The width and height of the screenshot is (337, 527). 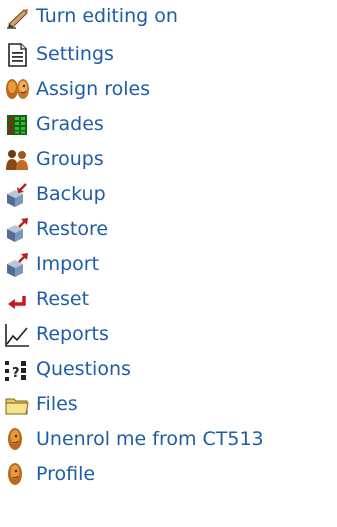 I want to click on questions-icon: ?, so click(x=17, y=370).